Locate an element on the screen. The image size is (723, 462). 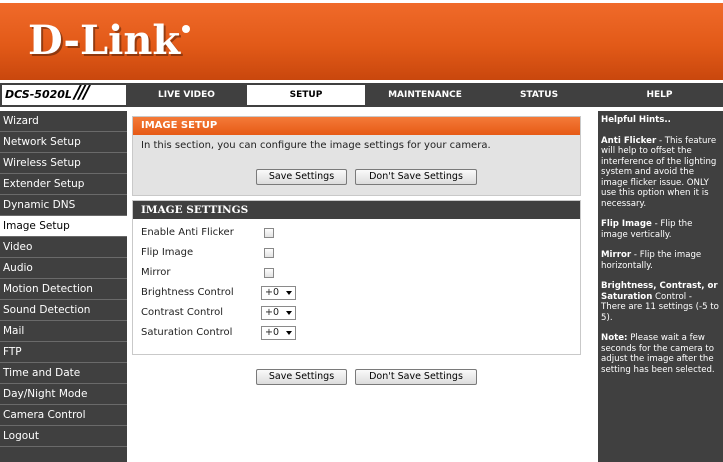
saturation-select: +0 is located at coordinates (278, 333).